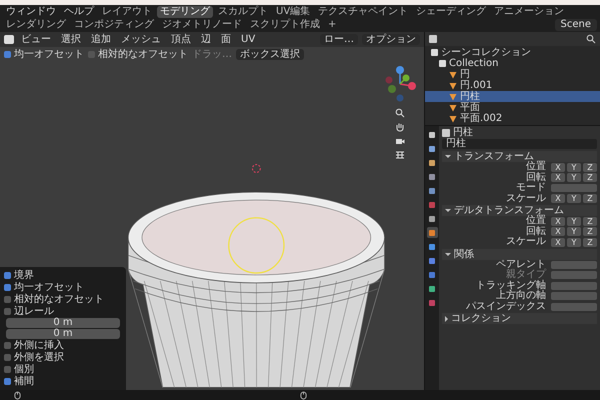  What do you see at coordinates (506, 307) in the screenshot?
I see `field-label: パスインデックス` at bounding box center [506, 307].